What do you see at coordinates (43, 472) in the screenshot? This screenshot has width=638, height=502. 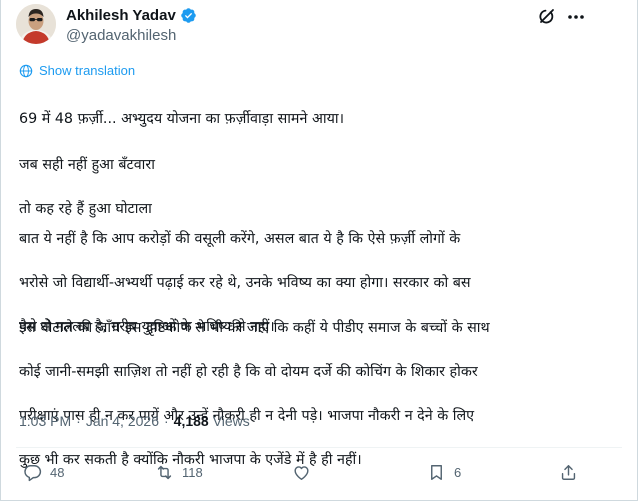 I see `reply-button: 48` at bounding box center [43, 472].